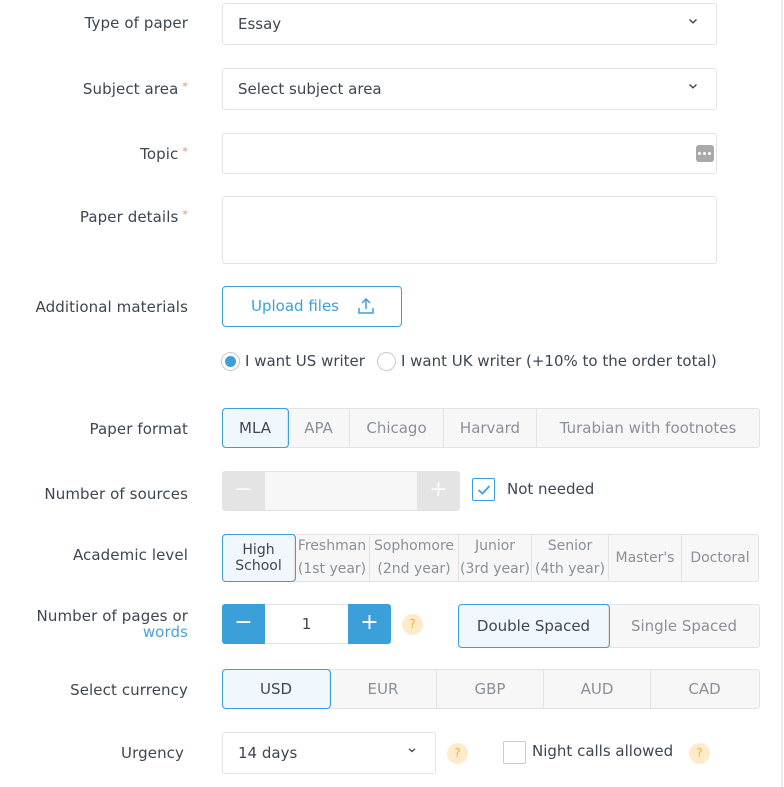 The width and height of the screenshot is (784, 787). Describe the element at coordinates (136, 23) in the screenshot. I see `type-of-paper-label: Type of paper` at that location.